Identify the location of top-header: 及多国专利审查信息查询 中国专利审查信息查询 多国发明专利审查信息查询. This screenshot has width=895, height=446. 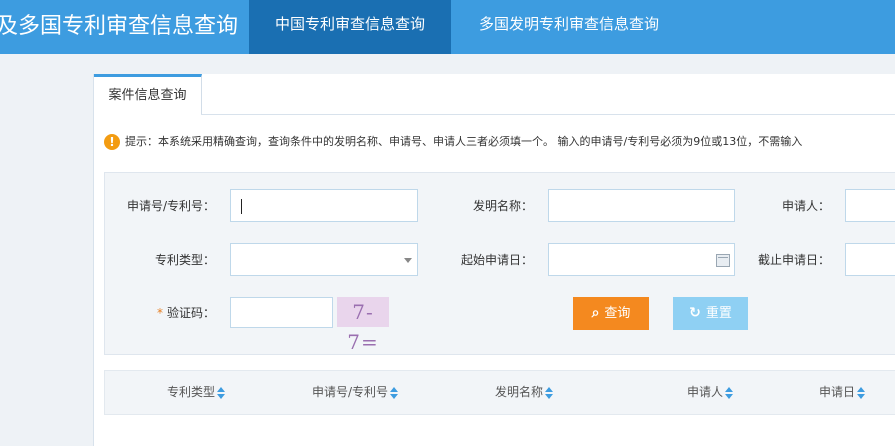
(447, 27).